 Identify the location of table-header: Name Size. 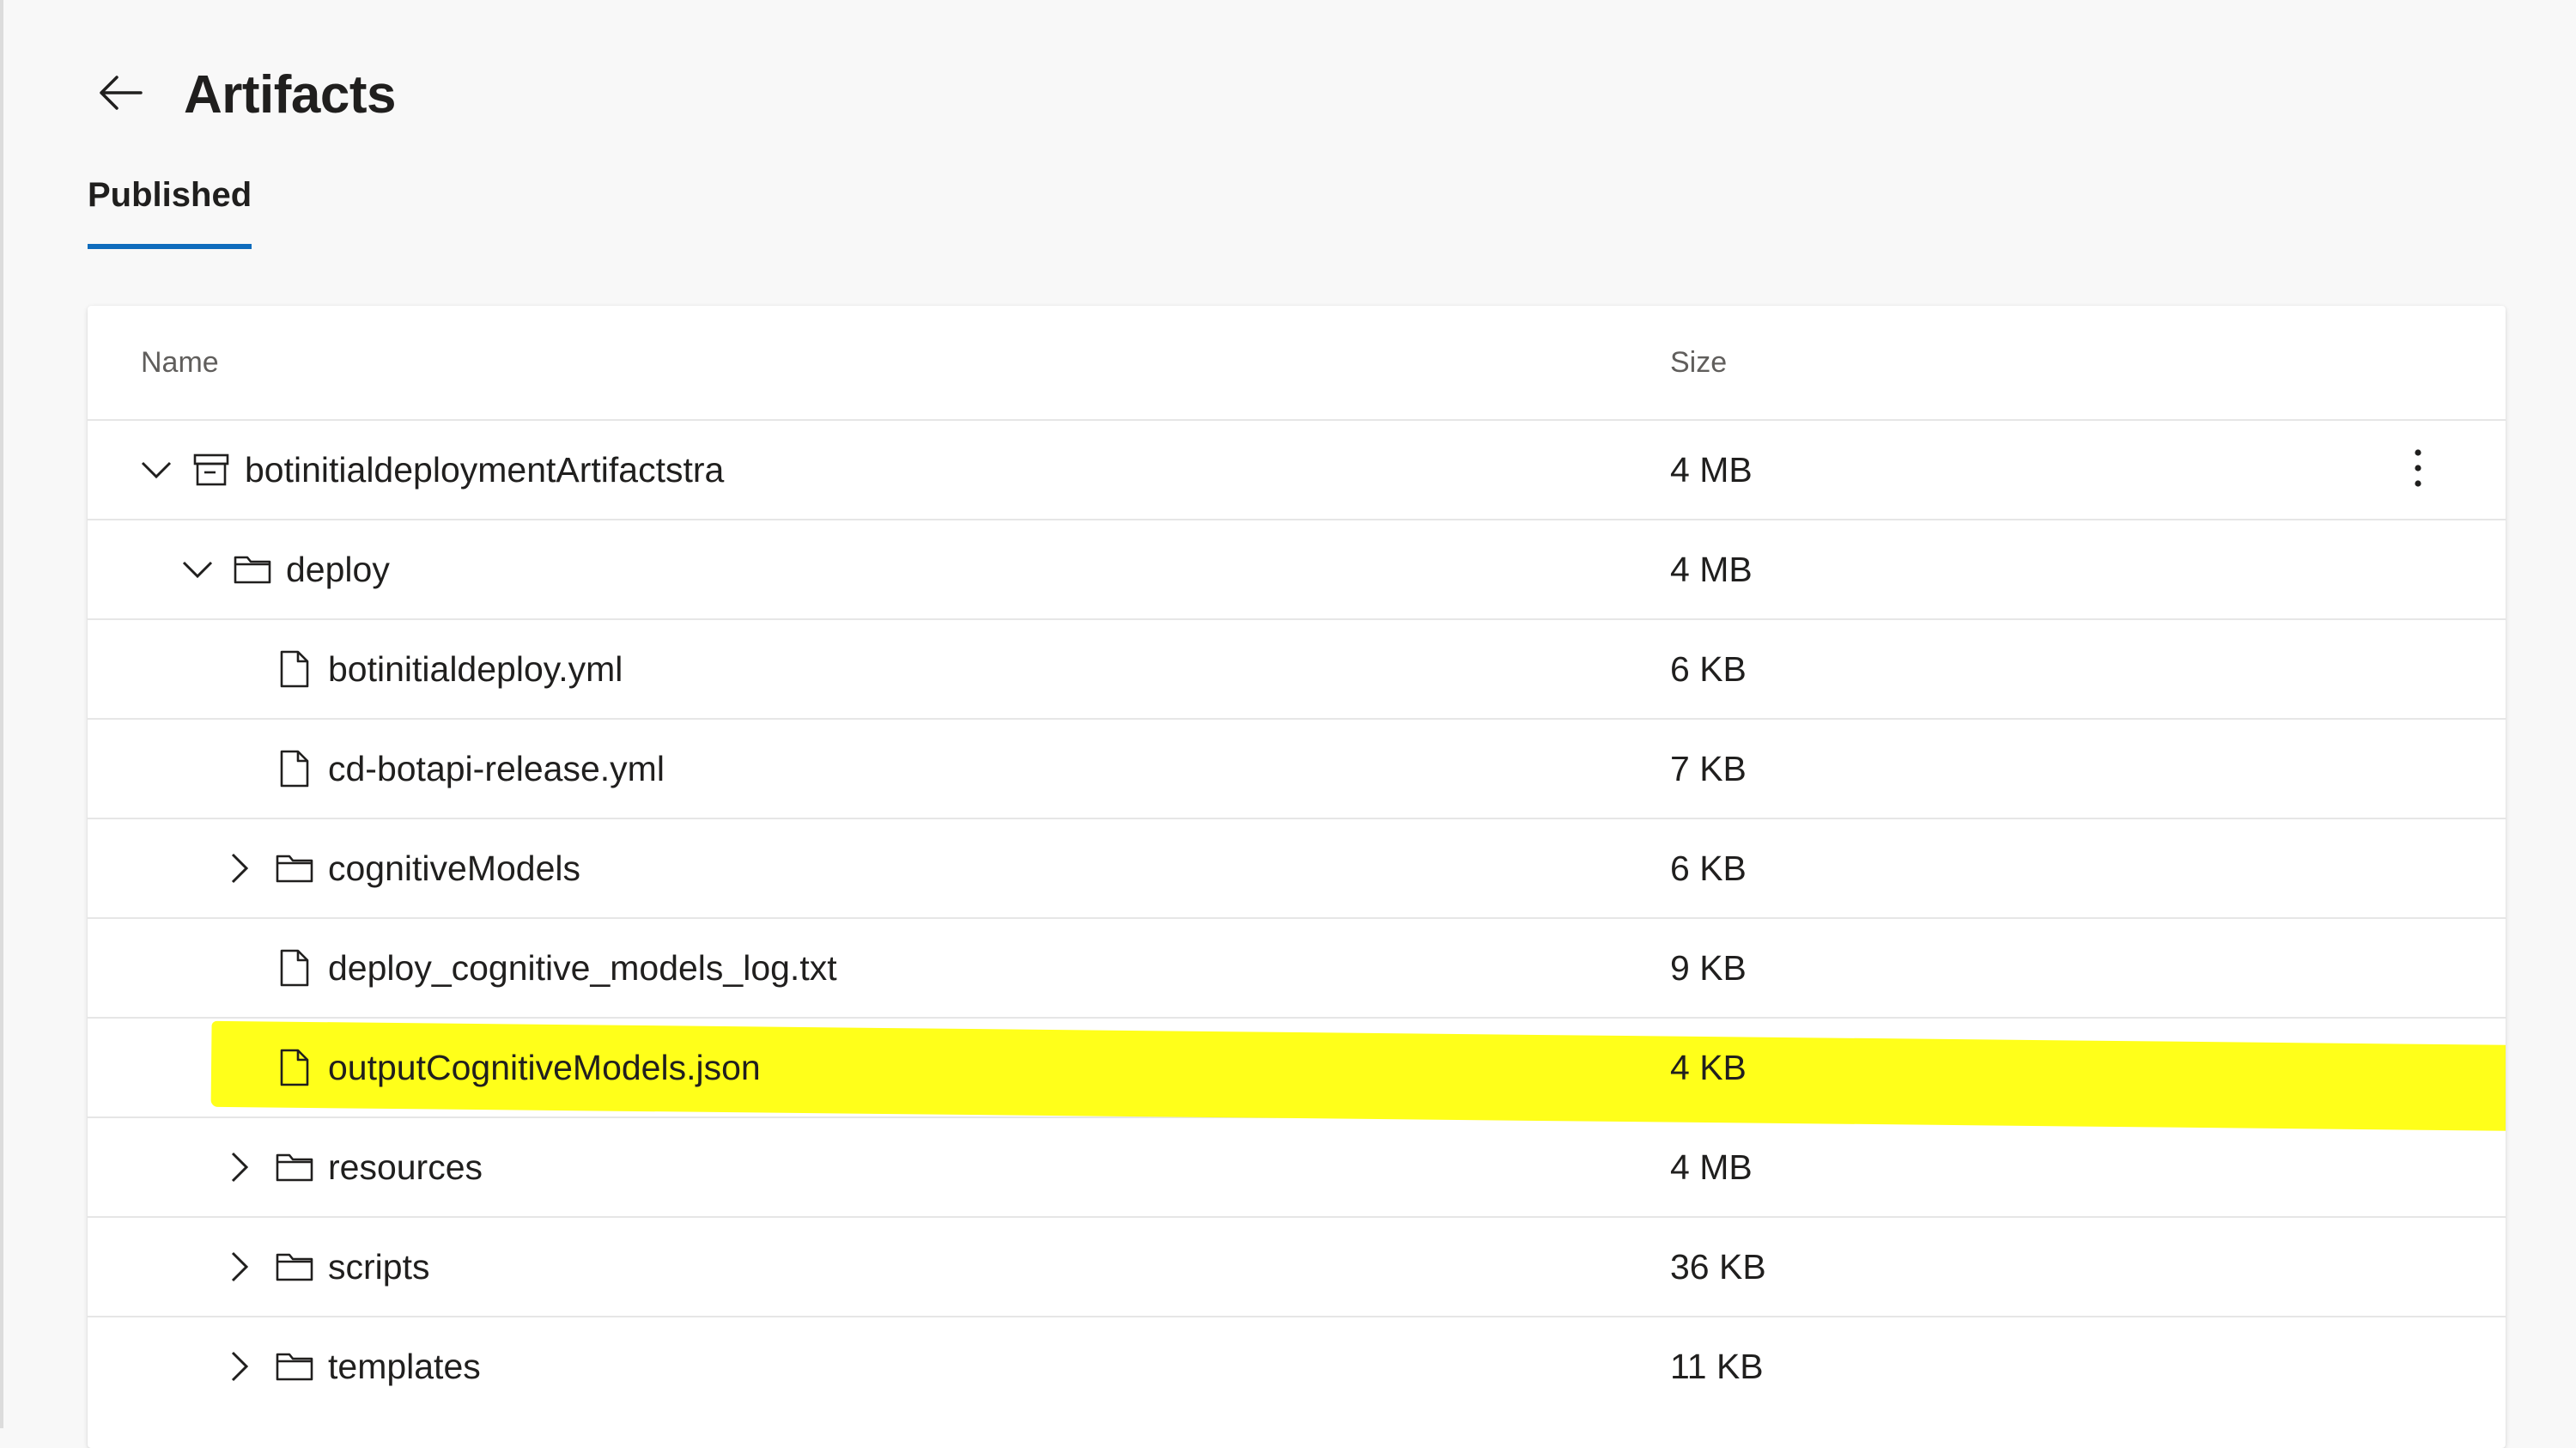
(1297, 363).